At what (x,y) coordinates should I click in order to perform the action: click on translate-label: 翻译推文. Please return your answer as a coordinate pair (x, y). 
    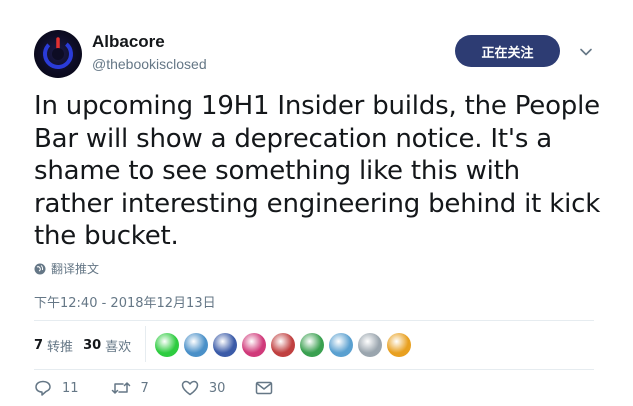
    Looking at the image, I should click on (75, 269).